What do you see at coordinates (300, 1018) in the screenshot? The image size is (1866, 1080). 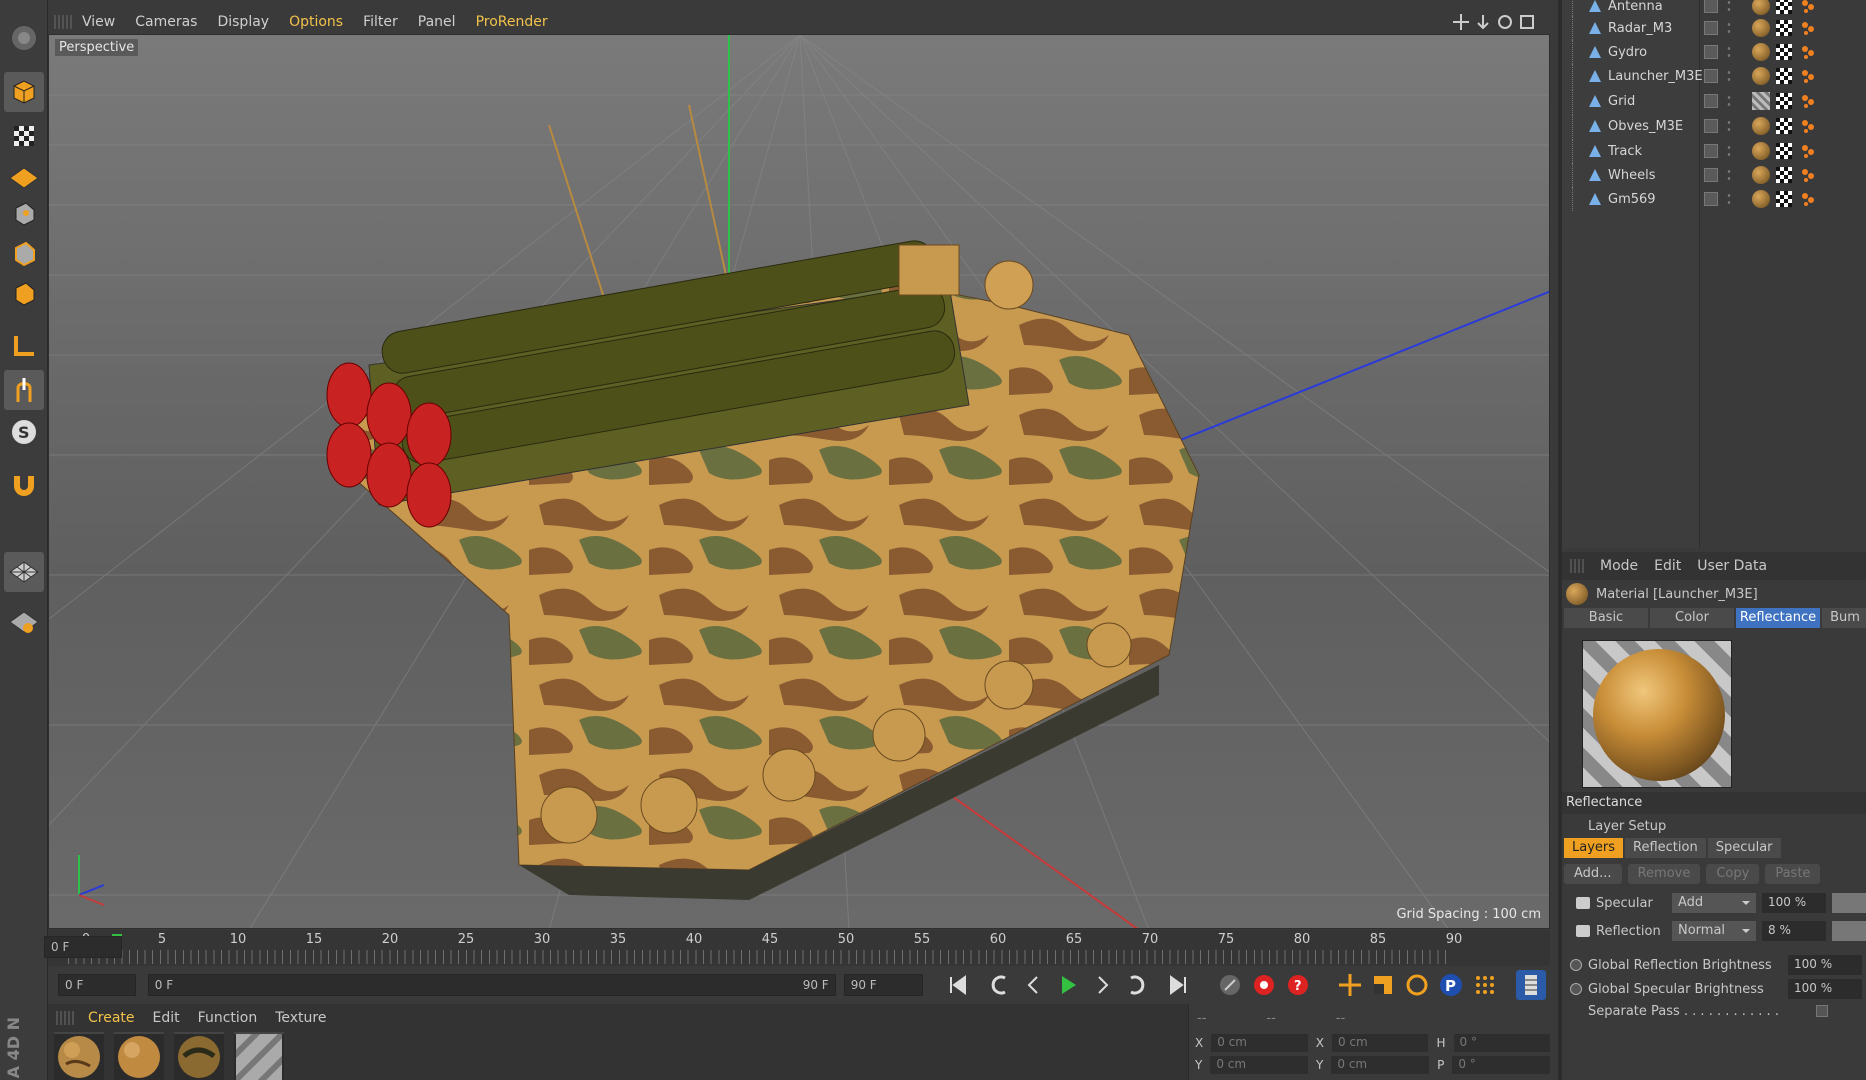 I see `menu-texture: Texture` at bounding box center [300, 1018].